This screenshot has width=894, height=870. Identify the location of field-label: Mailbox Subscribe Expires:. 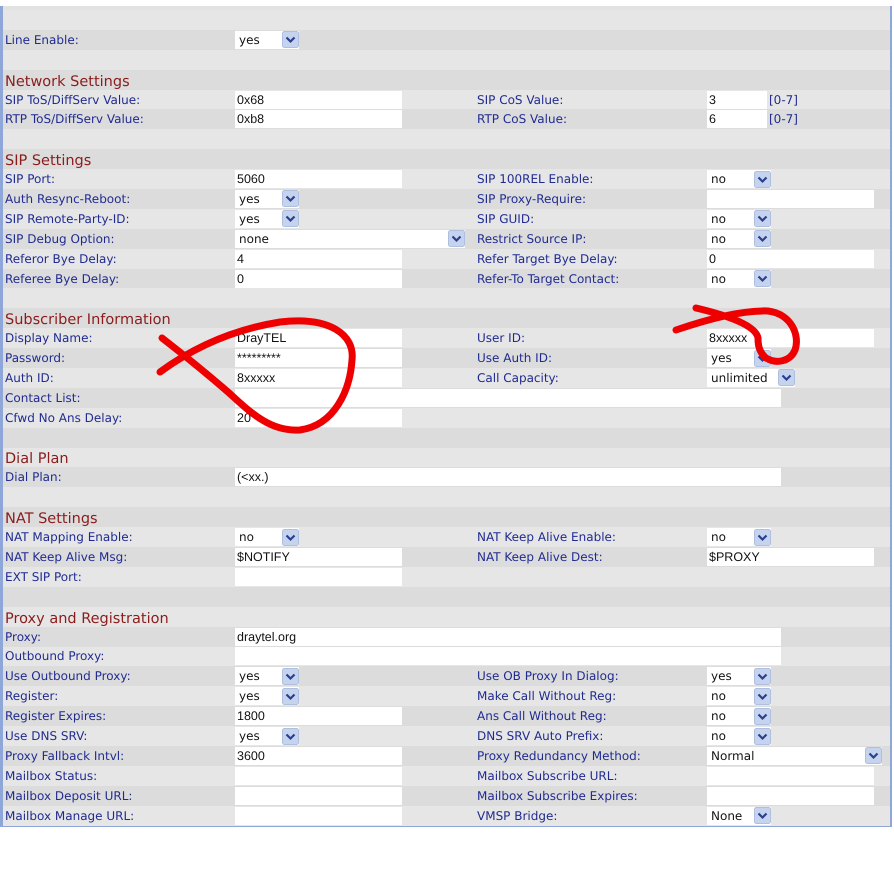
(558, 795).